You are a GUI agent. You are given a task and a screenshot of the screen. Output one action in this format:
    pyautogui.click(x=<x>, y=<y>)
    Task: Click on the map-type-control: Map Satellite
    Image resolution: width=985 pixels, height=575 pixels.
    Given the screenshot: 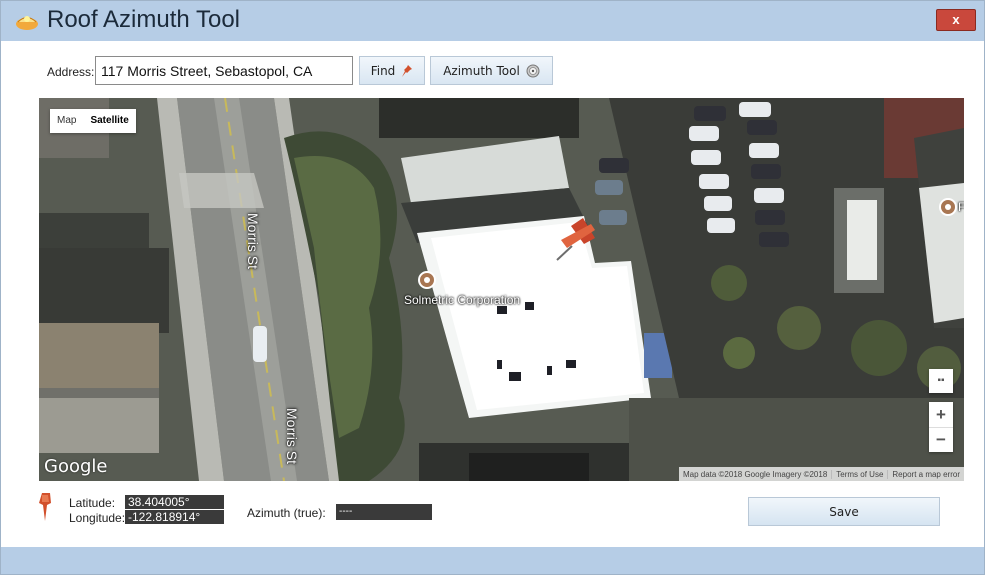 What is the action you would take?
    pyautogui.click(x=93, y=121)
    